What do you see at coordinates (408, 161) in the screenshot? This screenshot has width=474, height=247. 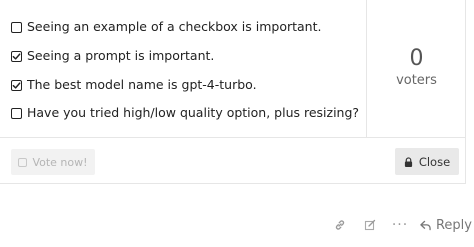 I see `lock-icon` at bounding box center [408, 161].